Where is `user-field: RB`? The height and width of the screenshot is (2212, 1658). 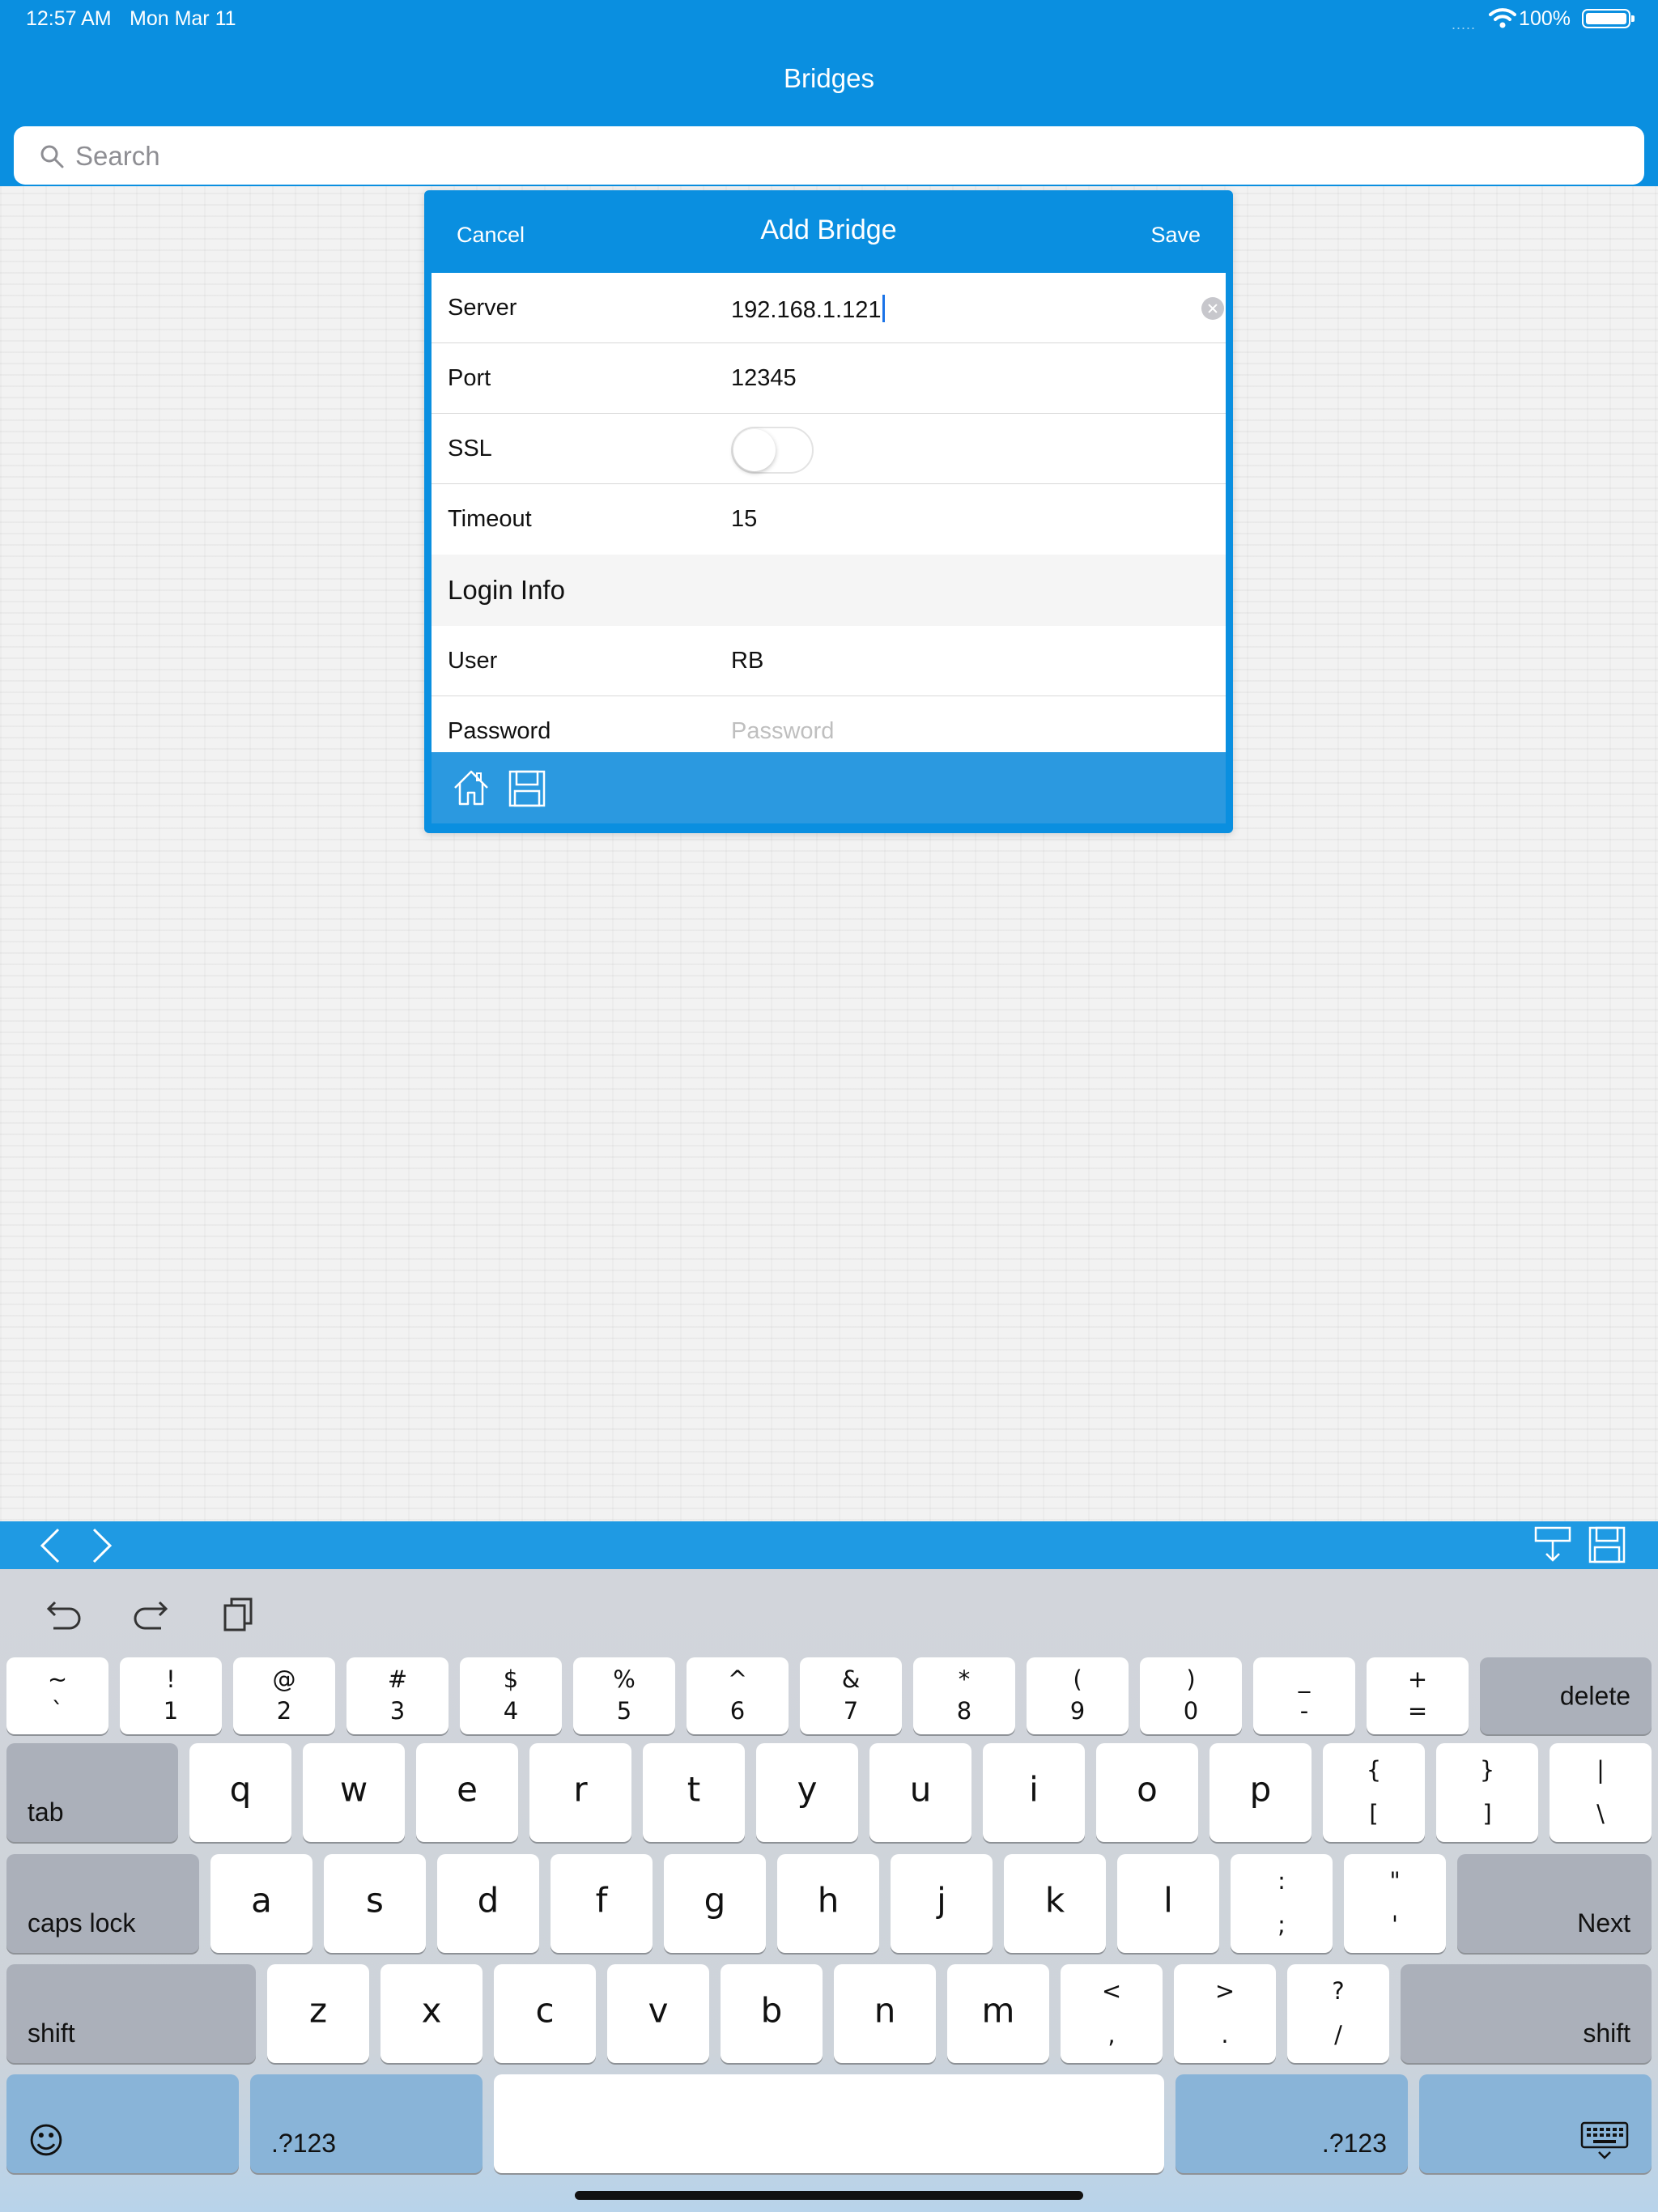 user-field: RB is located at coordinates (747, 661).